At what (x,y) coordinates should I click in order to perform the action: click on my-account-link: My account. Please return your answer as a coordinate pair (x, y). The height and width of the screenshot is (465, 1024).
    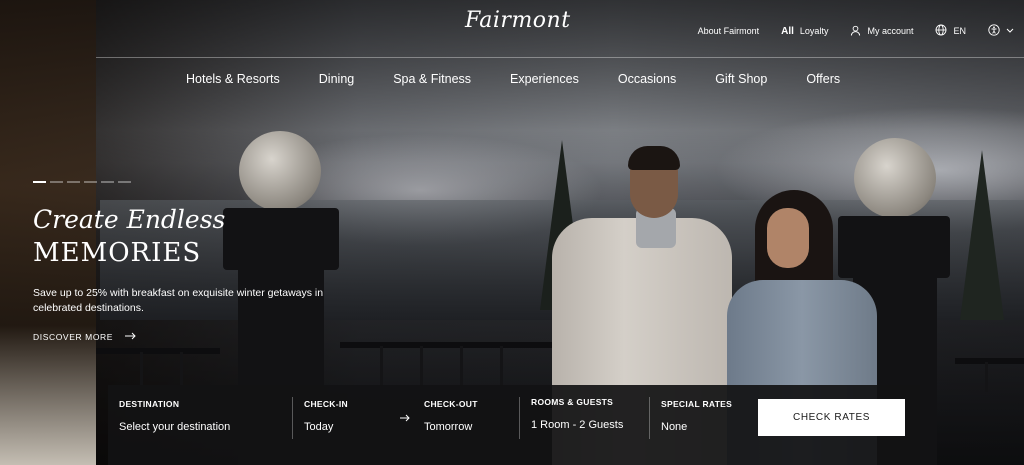
    Looking at the image, I should click on (881, 31).